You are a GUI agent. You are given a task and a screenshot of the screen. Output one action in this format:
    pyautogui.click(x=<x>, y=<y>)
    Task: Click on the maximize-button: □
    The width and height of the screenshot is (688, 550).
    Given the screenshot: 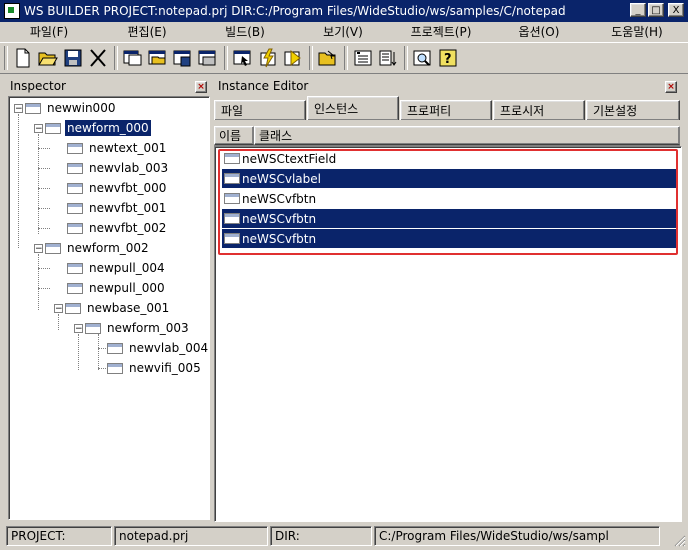 What is the action you would take?
    pyautogui.click(x=656, y=10)
    